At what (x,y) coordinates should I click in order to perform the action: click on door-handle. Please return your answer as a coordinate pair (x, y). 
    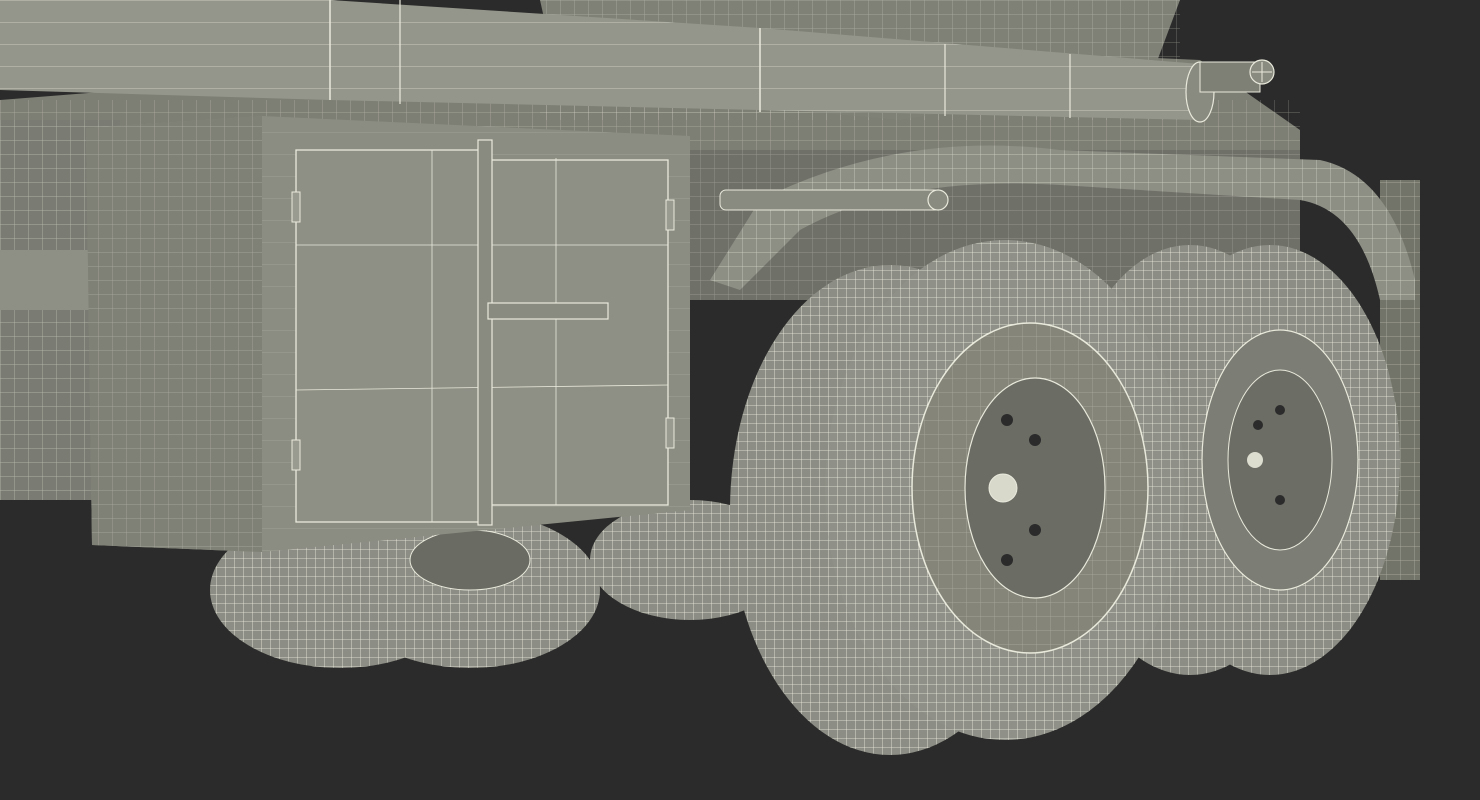
    Looking at the image, I should click on (548, 311).